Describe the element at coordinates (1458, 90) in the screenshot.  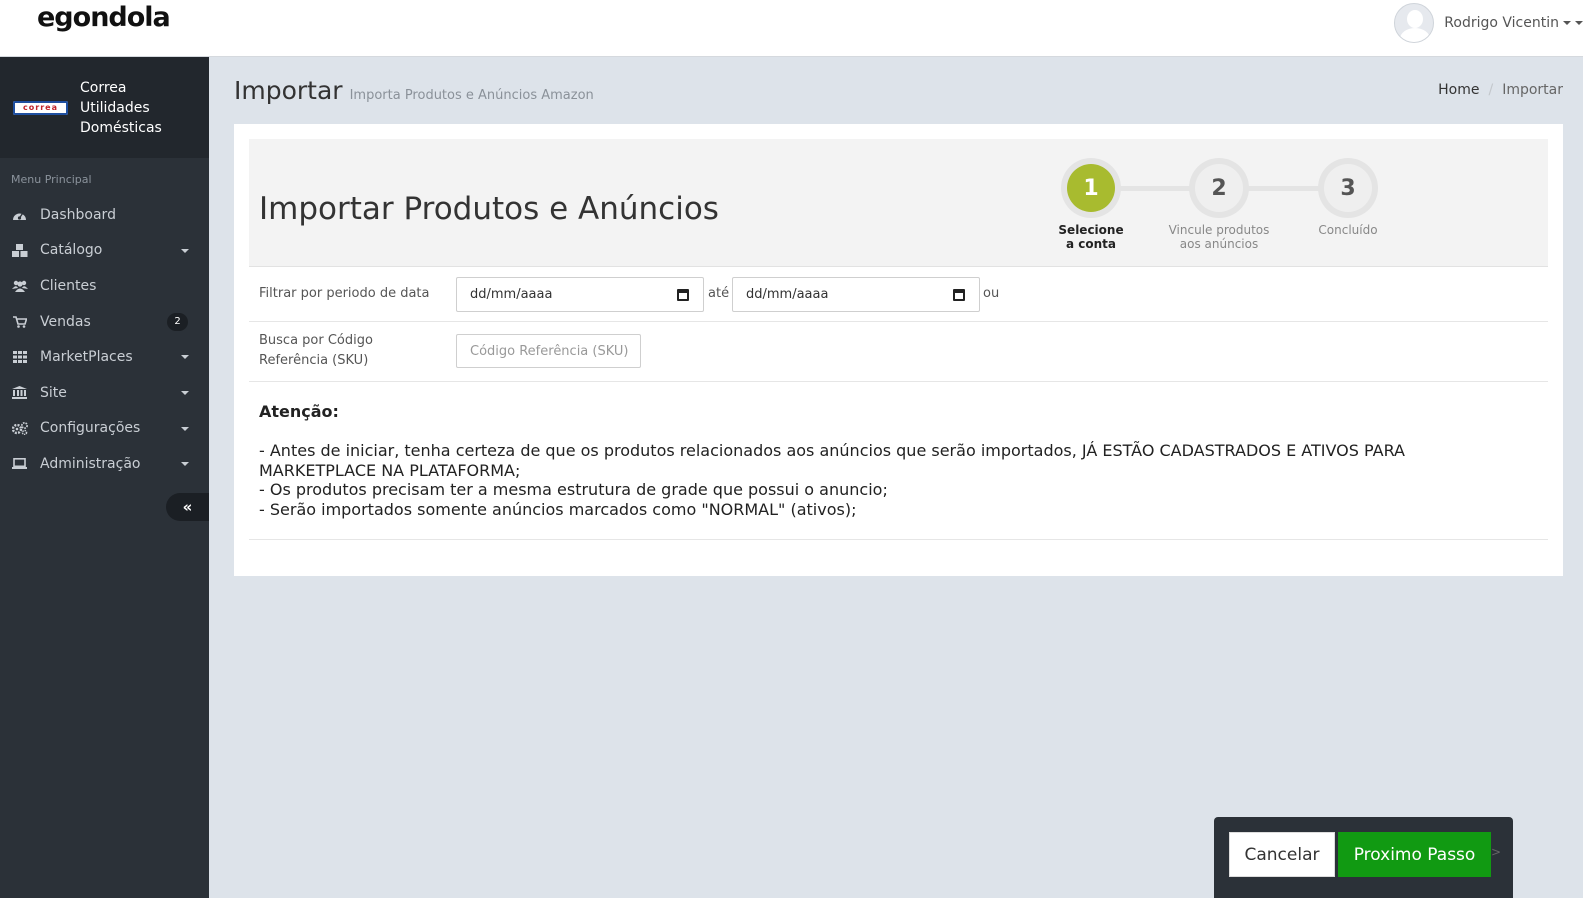
I see `breadcrumb-home-link: Home` at that location.